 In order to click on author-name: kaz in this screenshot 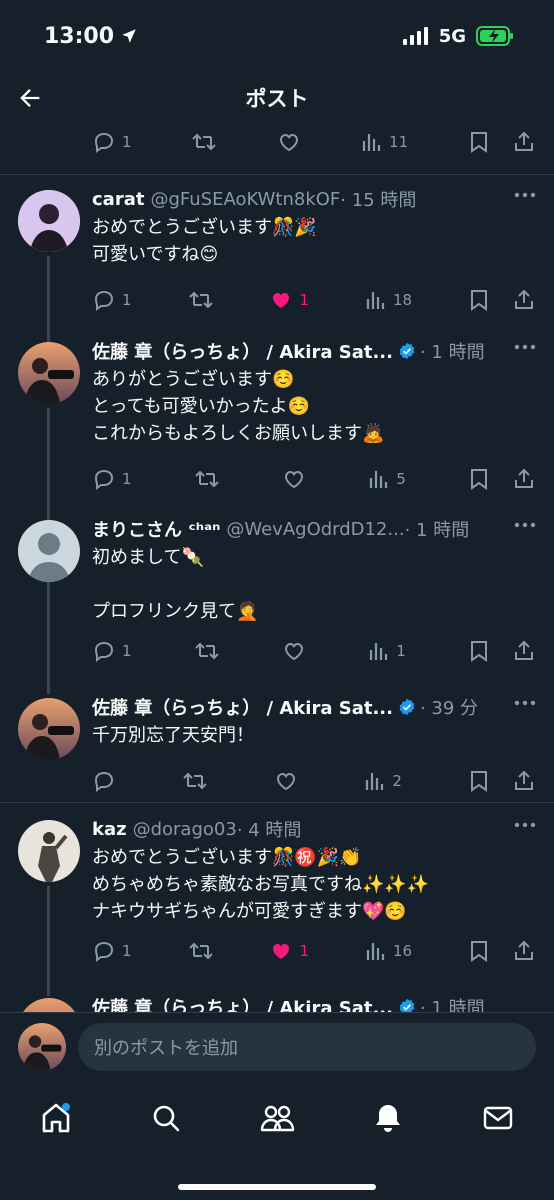, I will do `click(109, 829)`.